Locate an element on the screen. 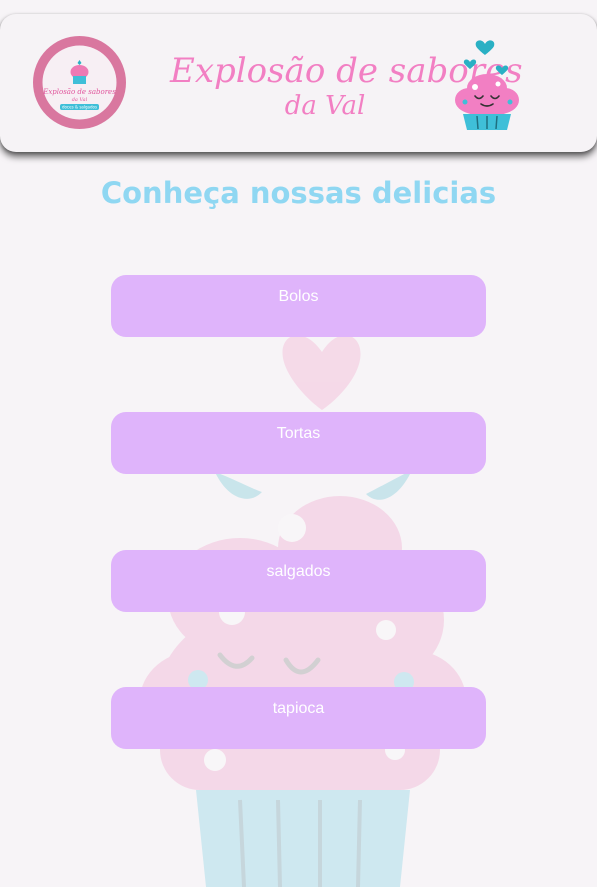 The width and height of the screenshot is (597, 887). brand-subtitle: da Val is located at coordinates (325, 106).